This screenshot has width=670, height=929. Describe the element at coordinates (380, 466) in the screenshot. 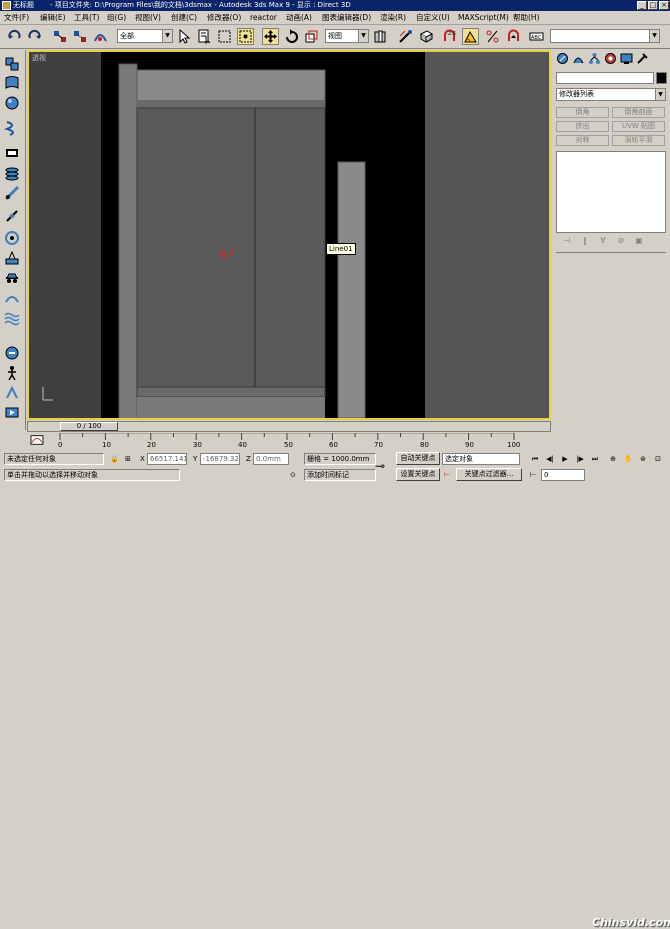

I see `key-icon: ⊸` at that location.